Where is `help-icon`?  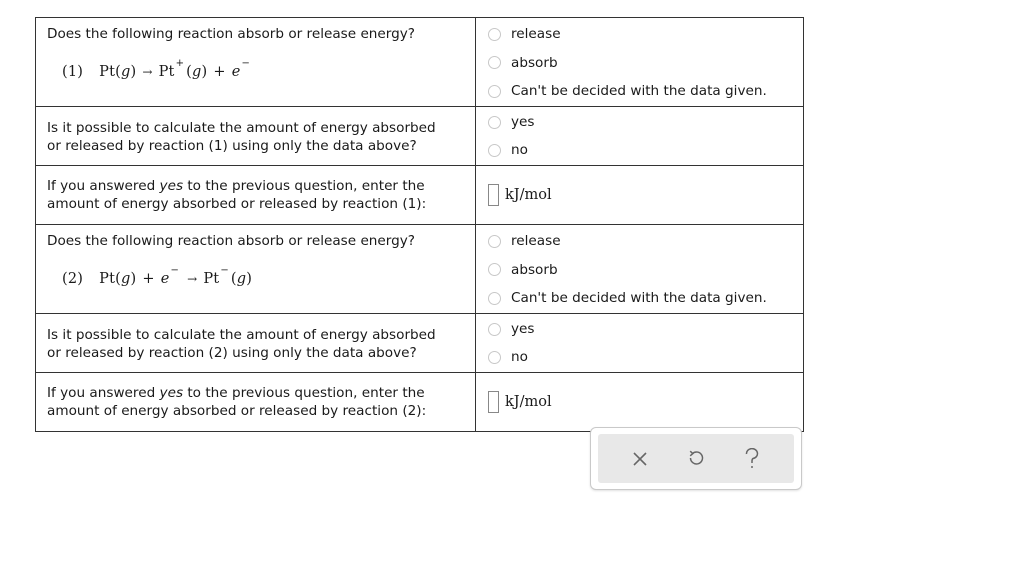 help-icon is located at coordinates (752, 458).